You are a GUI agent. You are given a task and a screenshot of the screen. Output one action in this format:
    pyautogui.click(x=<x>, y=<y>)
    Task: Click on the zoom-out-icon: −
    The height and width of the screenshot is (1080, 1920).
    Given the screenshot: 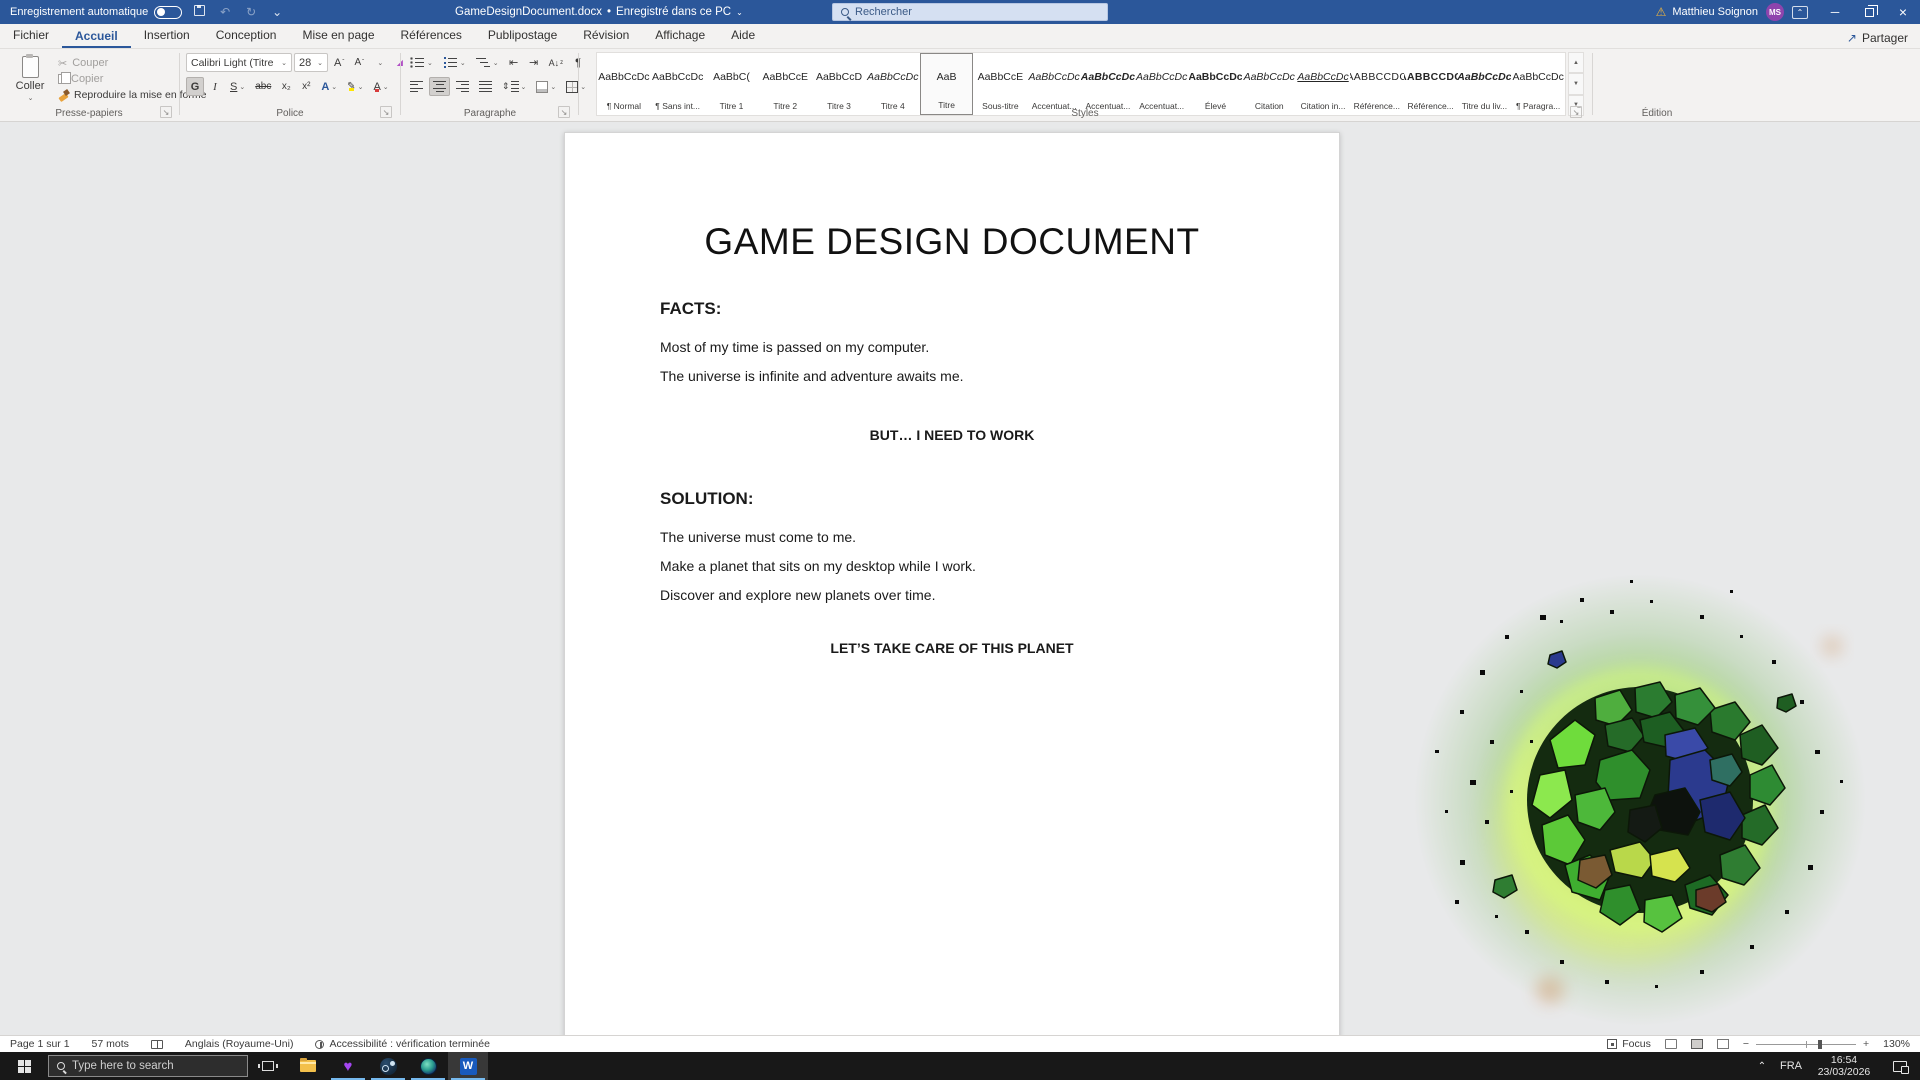 What is the action you would take?
    pyautogui.click(x=1746, y=1044)
    